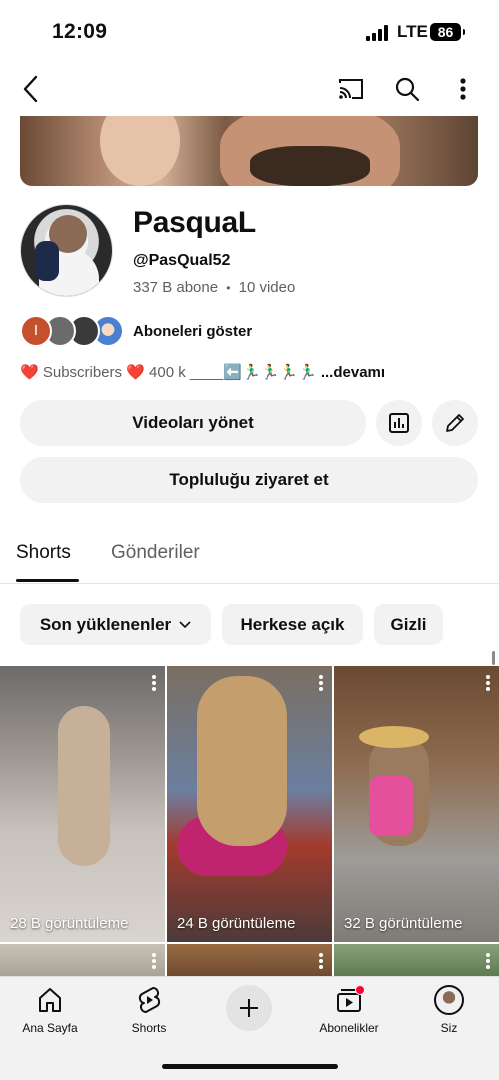  I want to click on notification-dot, so click(360, 990).